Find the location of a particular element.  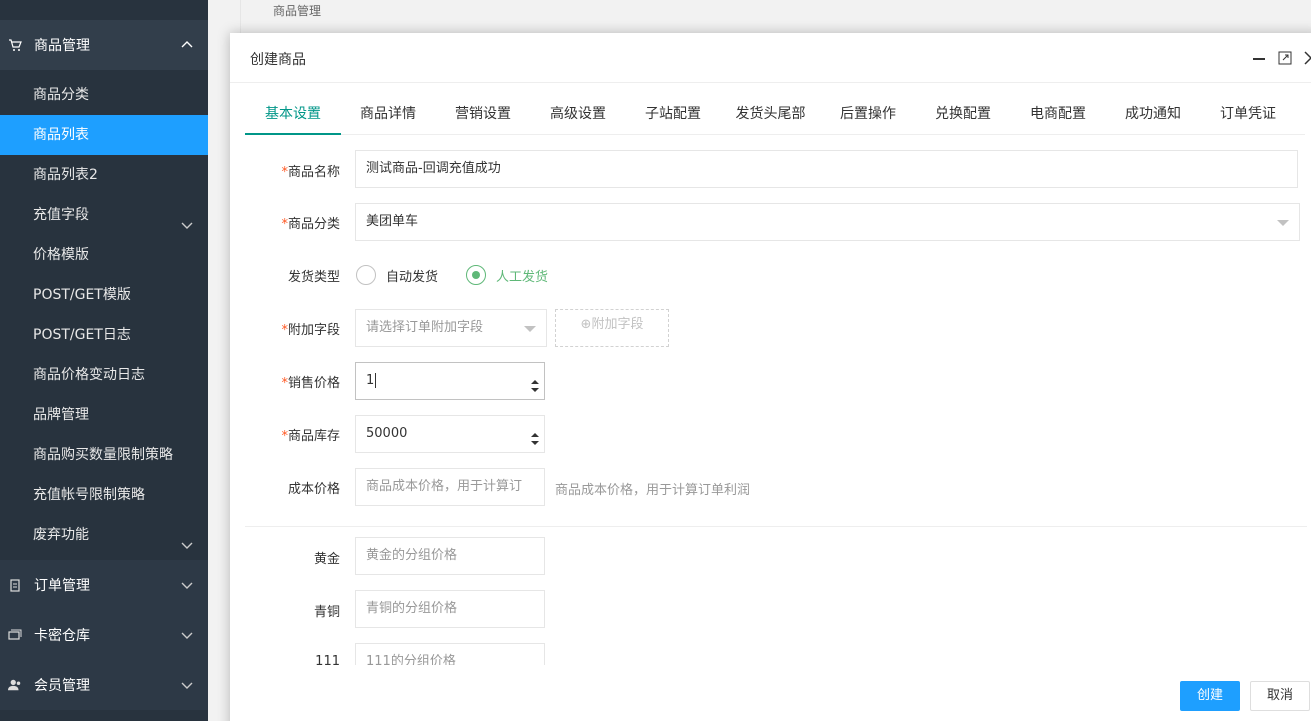

sidebar-group-label: 订单管理 is located at coordinates (62, 586).